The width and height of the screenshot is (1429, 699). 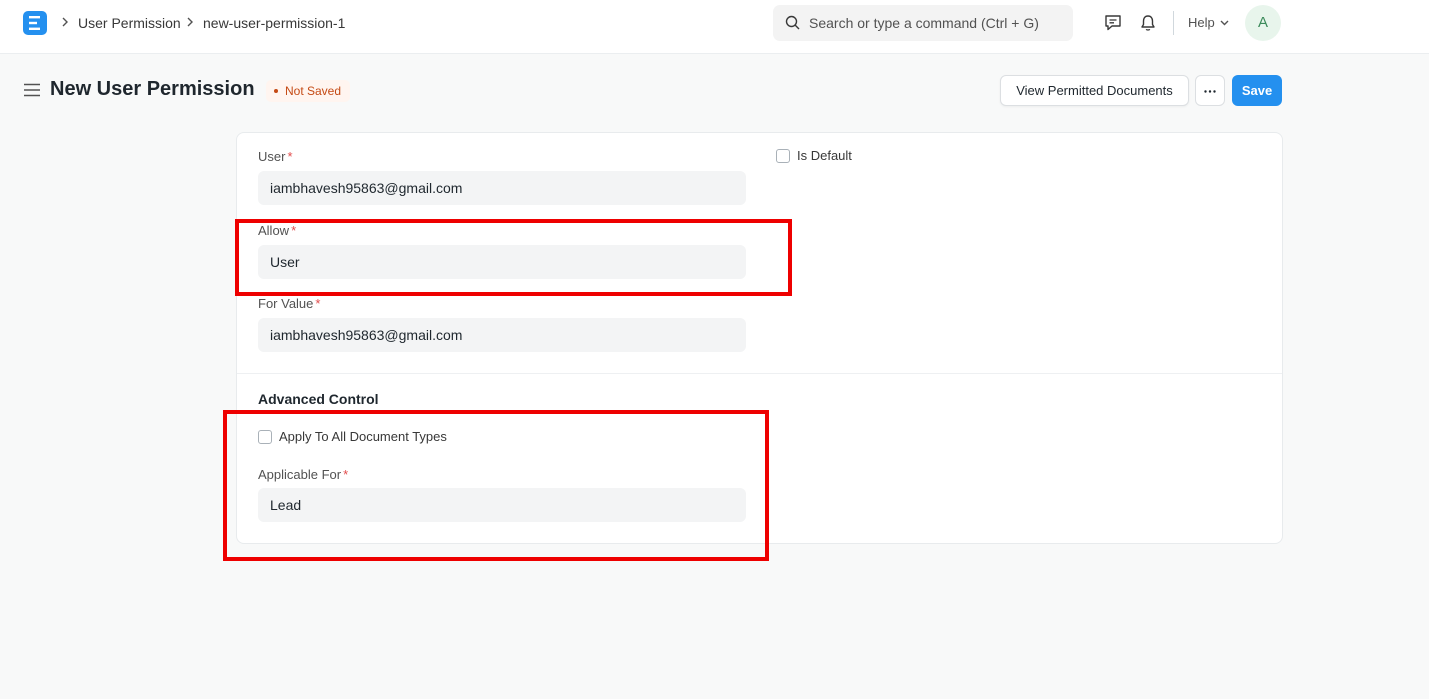 I want to click on allow-field, so click(x=502, y=262).